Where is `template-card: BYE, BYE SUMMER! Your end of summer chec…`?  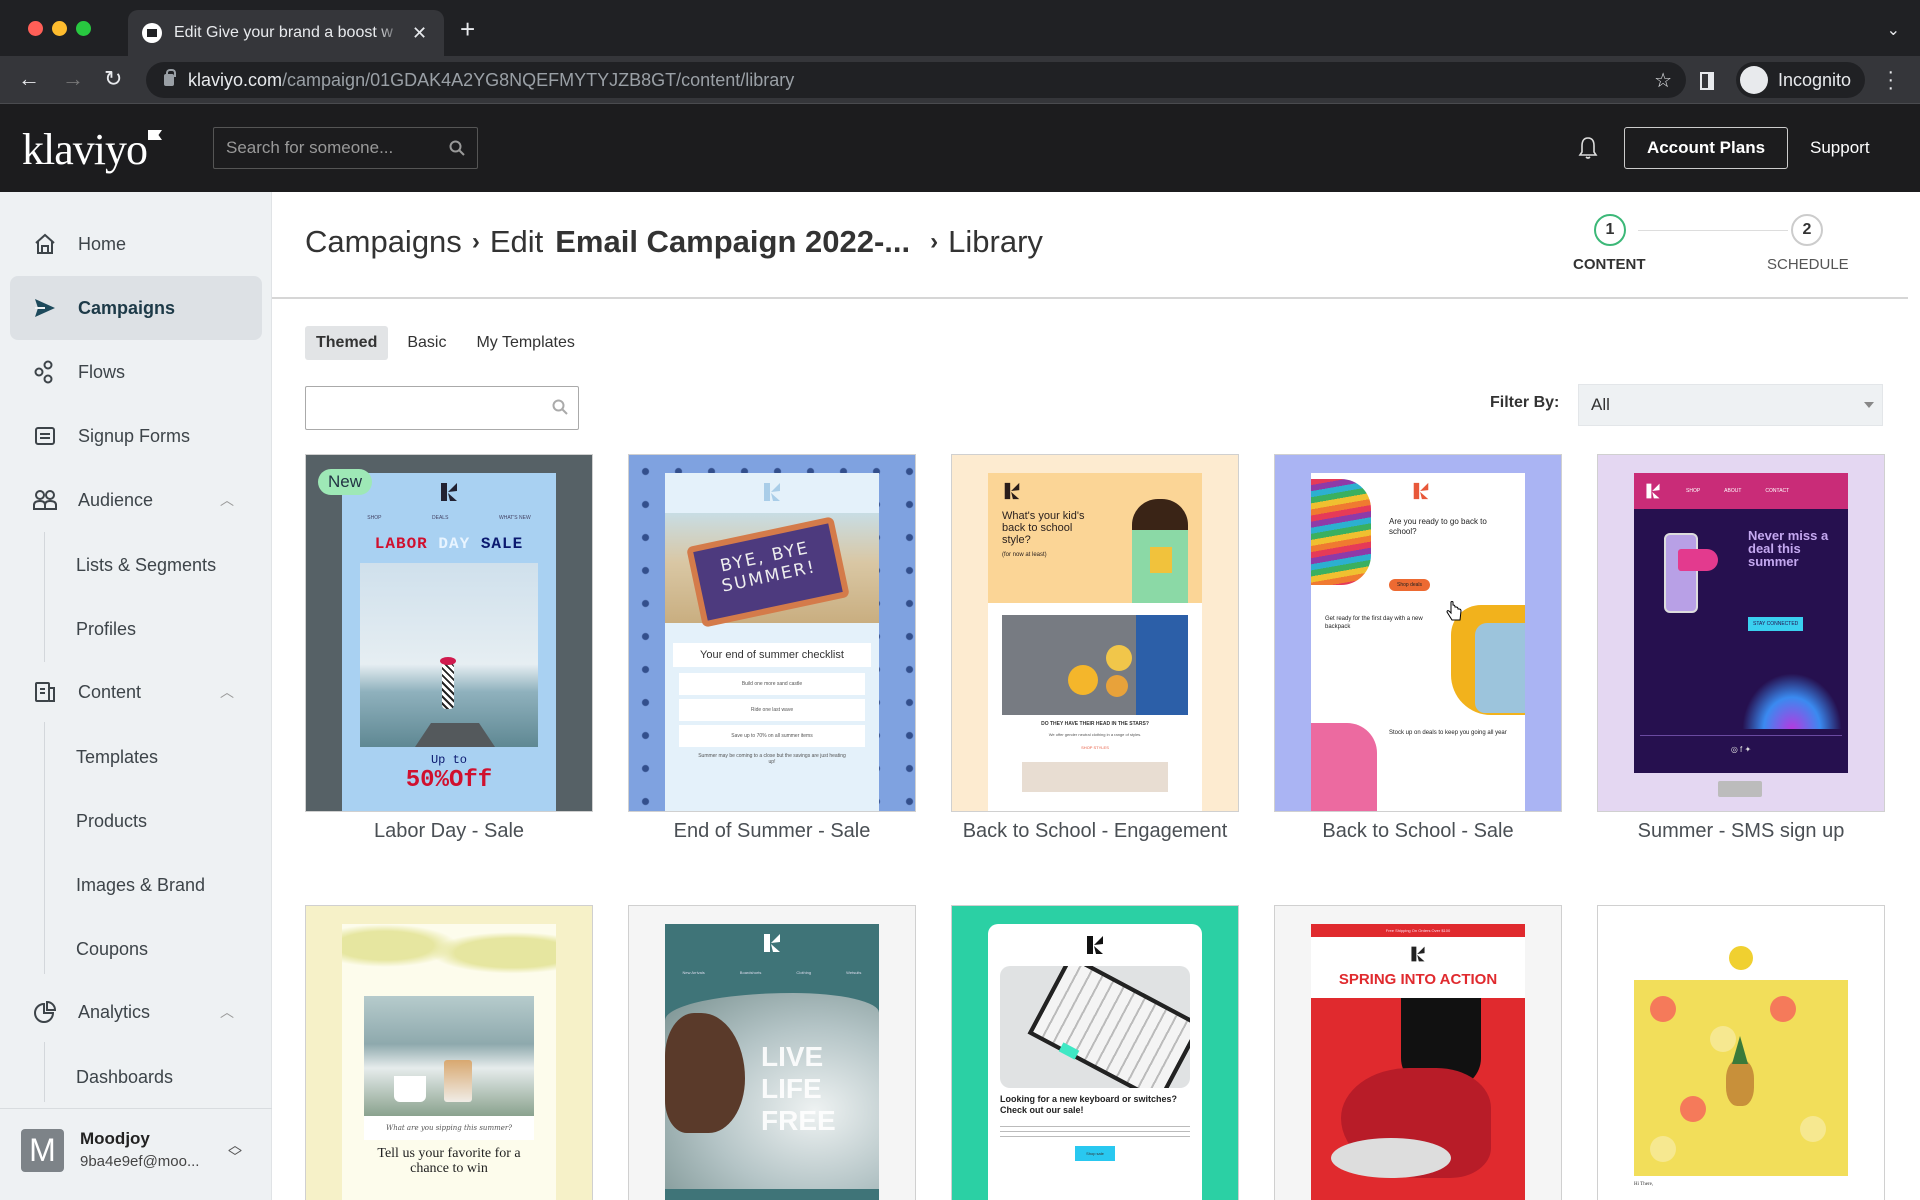 template-card: BYE, BYE SUMMER! Your end of summer chec… is located at coordinates (772, 648).